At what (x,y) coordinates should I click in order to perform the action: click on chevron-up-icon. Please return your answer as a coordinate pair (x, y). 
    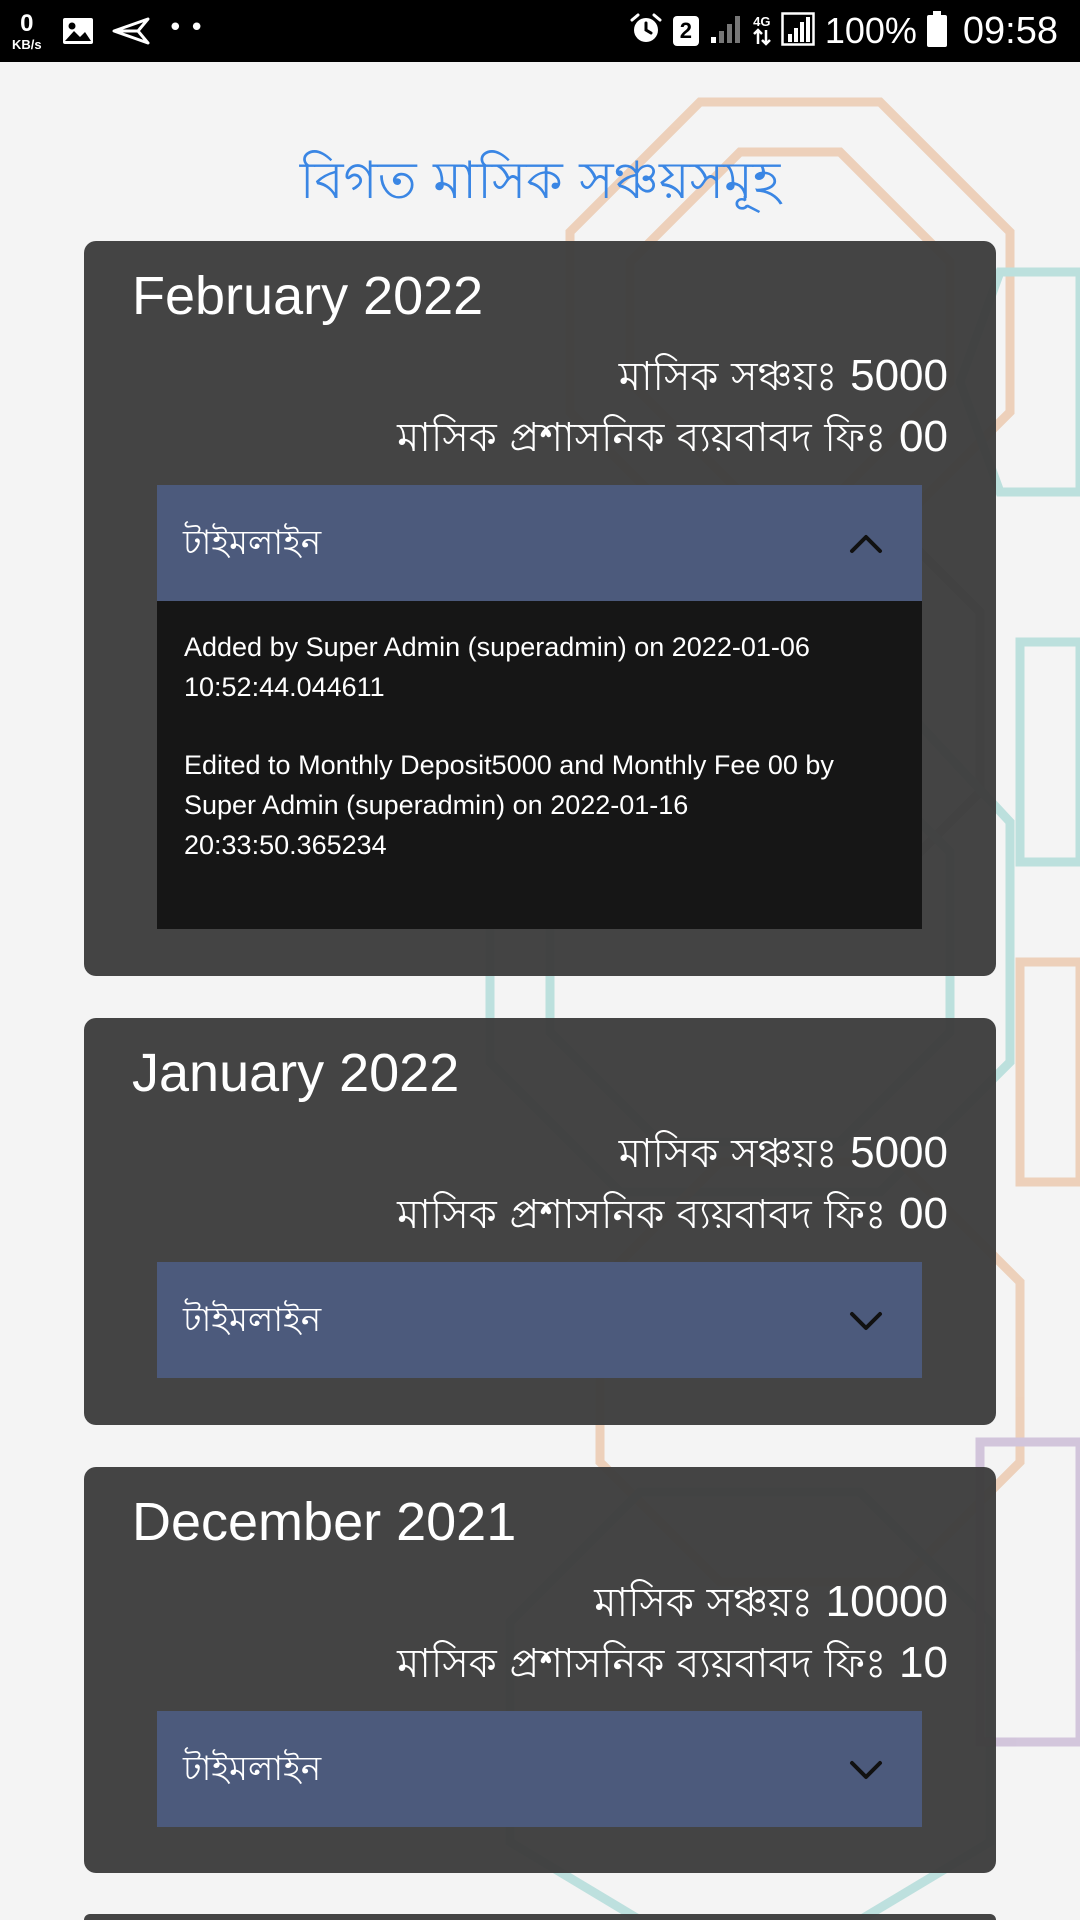
    Looking at the image, I should click on (866, 544).